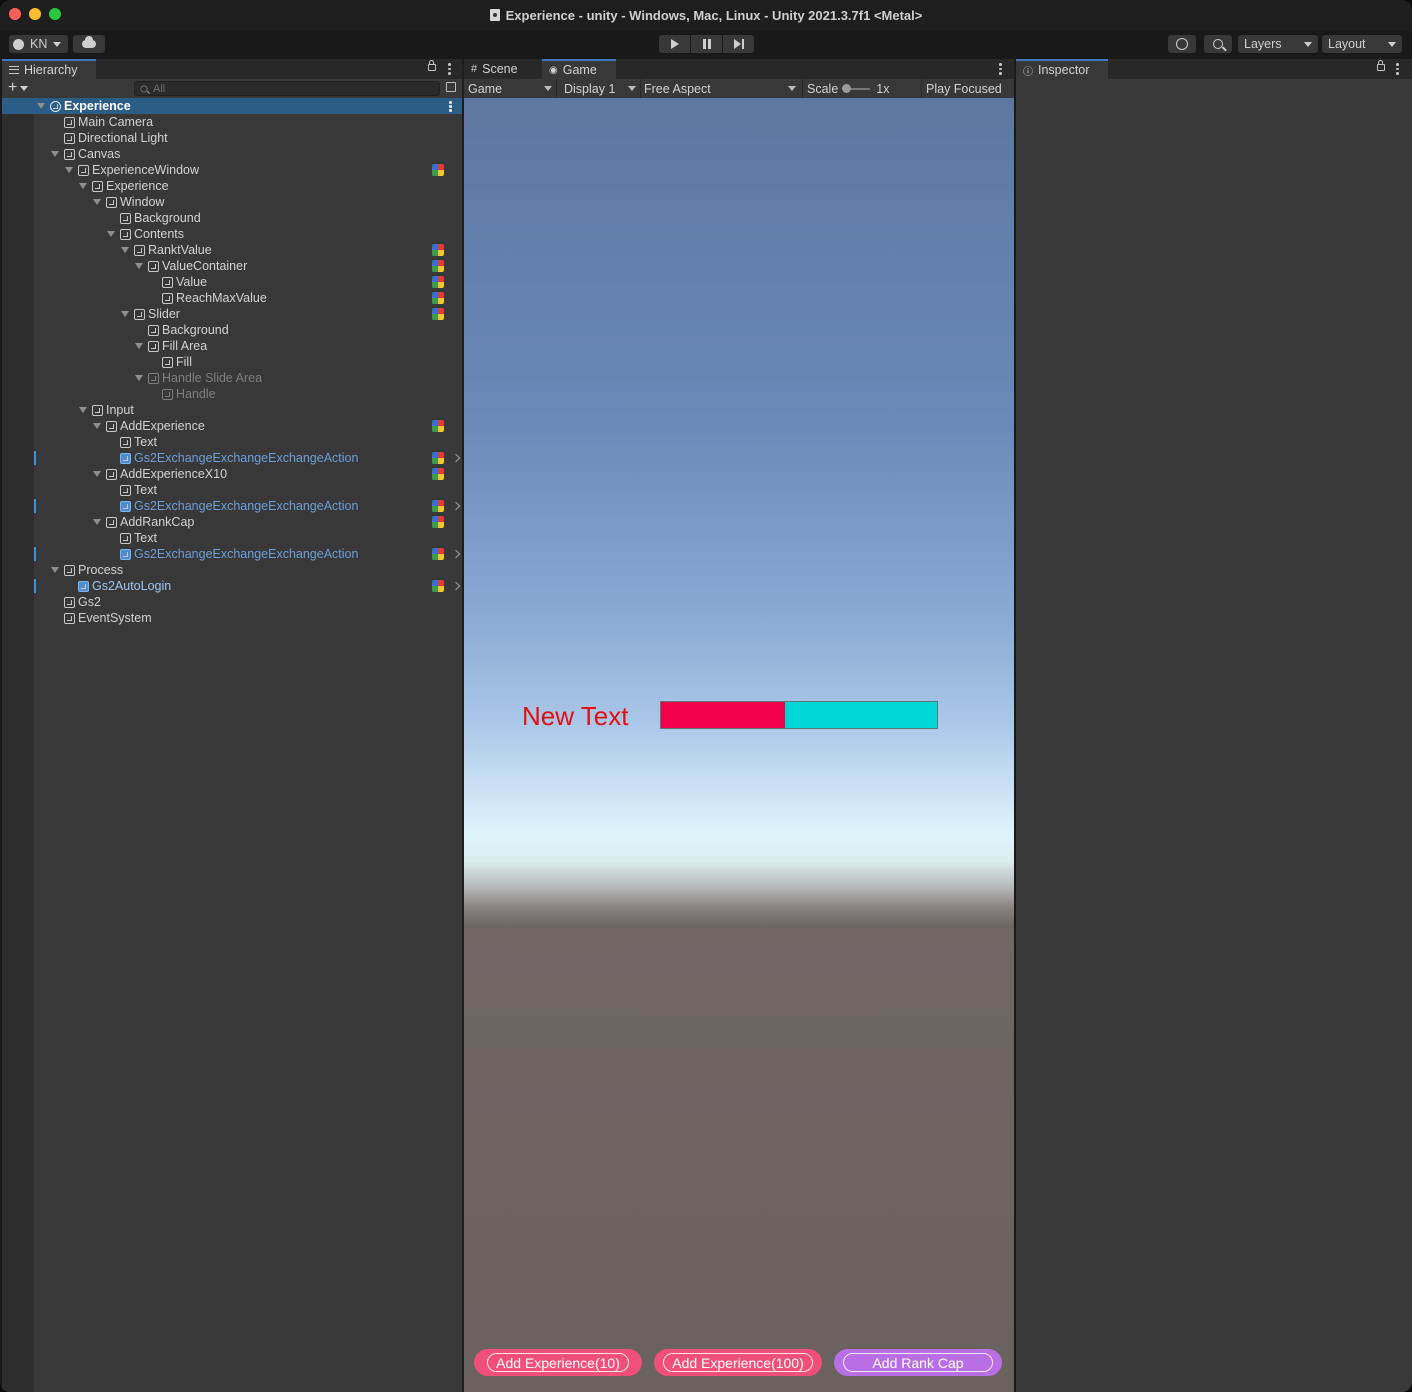 The width and height of the screenshot is (1412, 1392). Describe the element at coordinates (232, 394) in the screenshot. I see `hierarchy-row: Handle` at that location.